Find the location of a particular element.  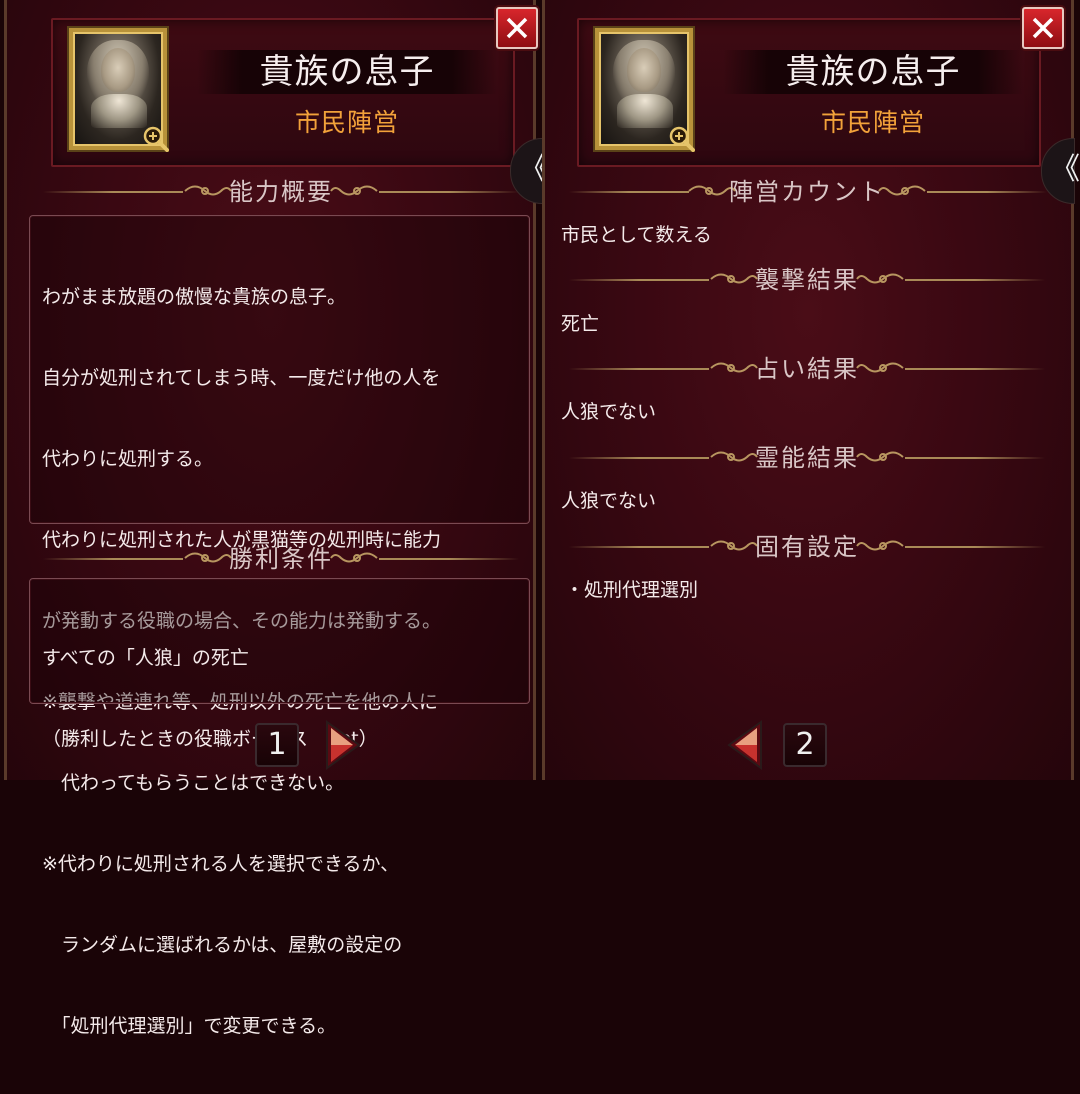

text-line: 「処刑代理選別」で変更できる。 is located at coordinates (189, 1026).